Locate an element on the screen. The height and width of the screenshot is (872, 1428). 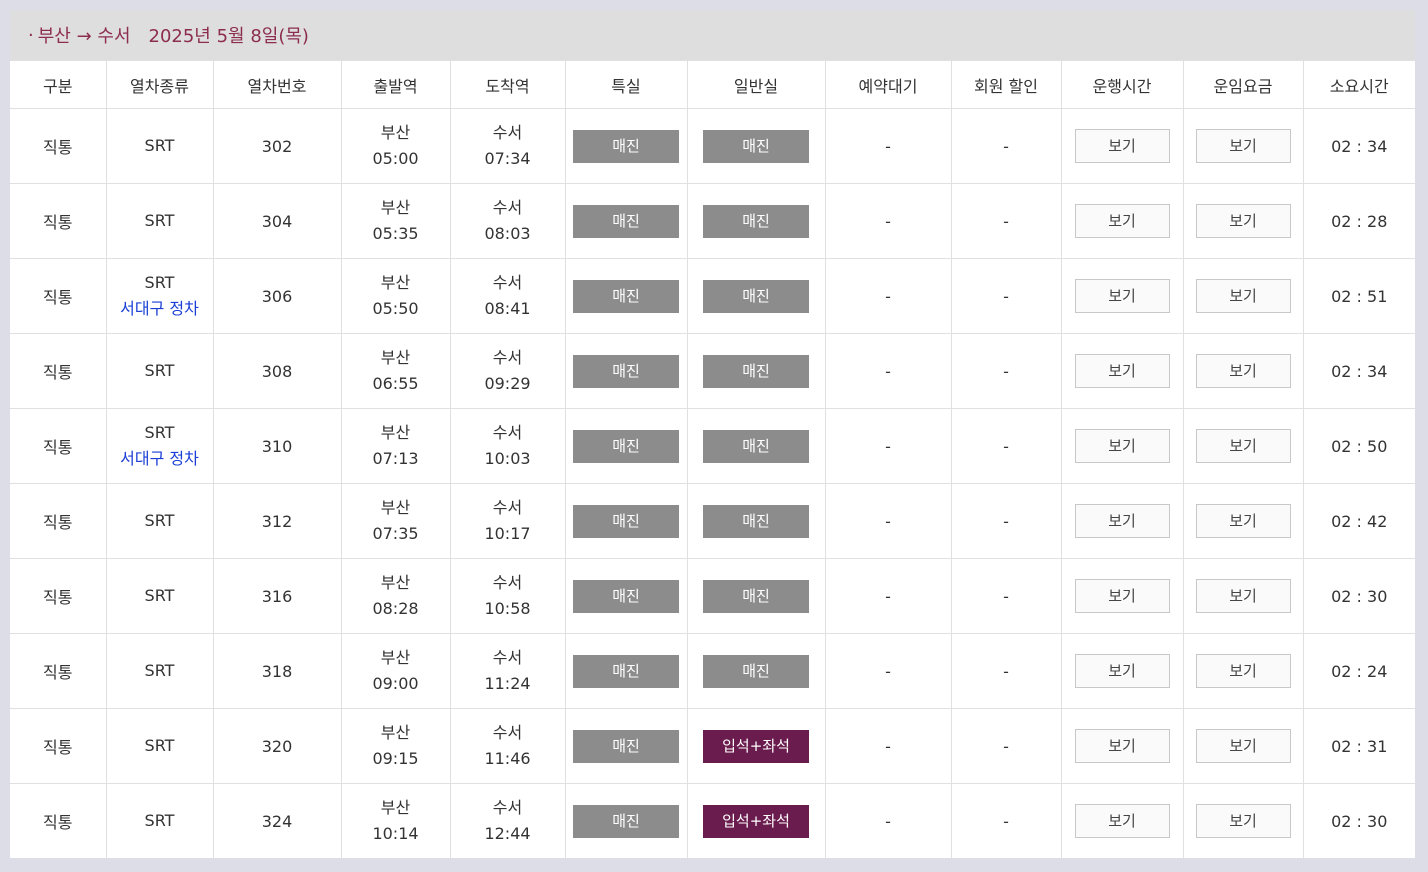
duration: 02 : 34 is located at coordinates (1359, 146).